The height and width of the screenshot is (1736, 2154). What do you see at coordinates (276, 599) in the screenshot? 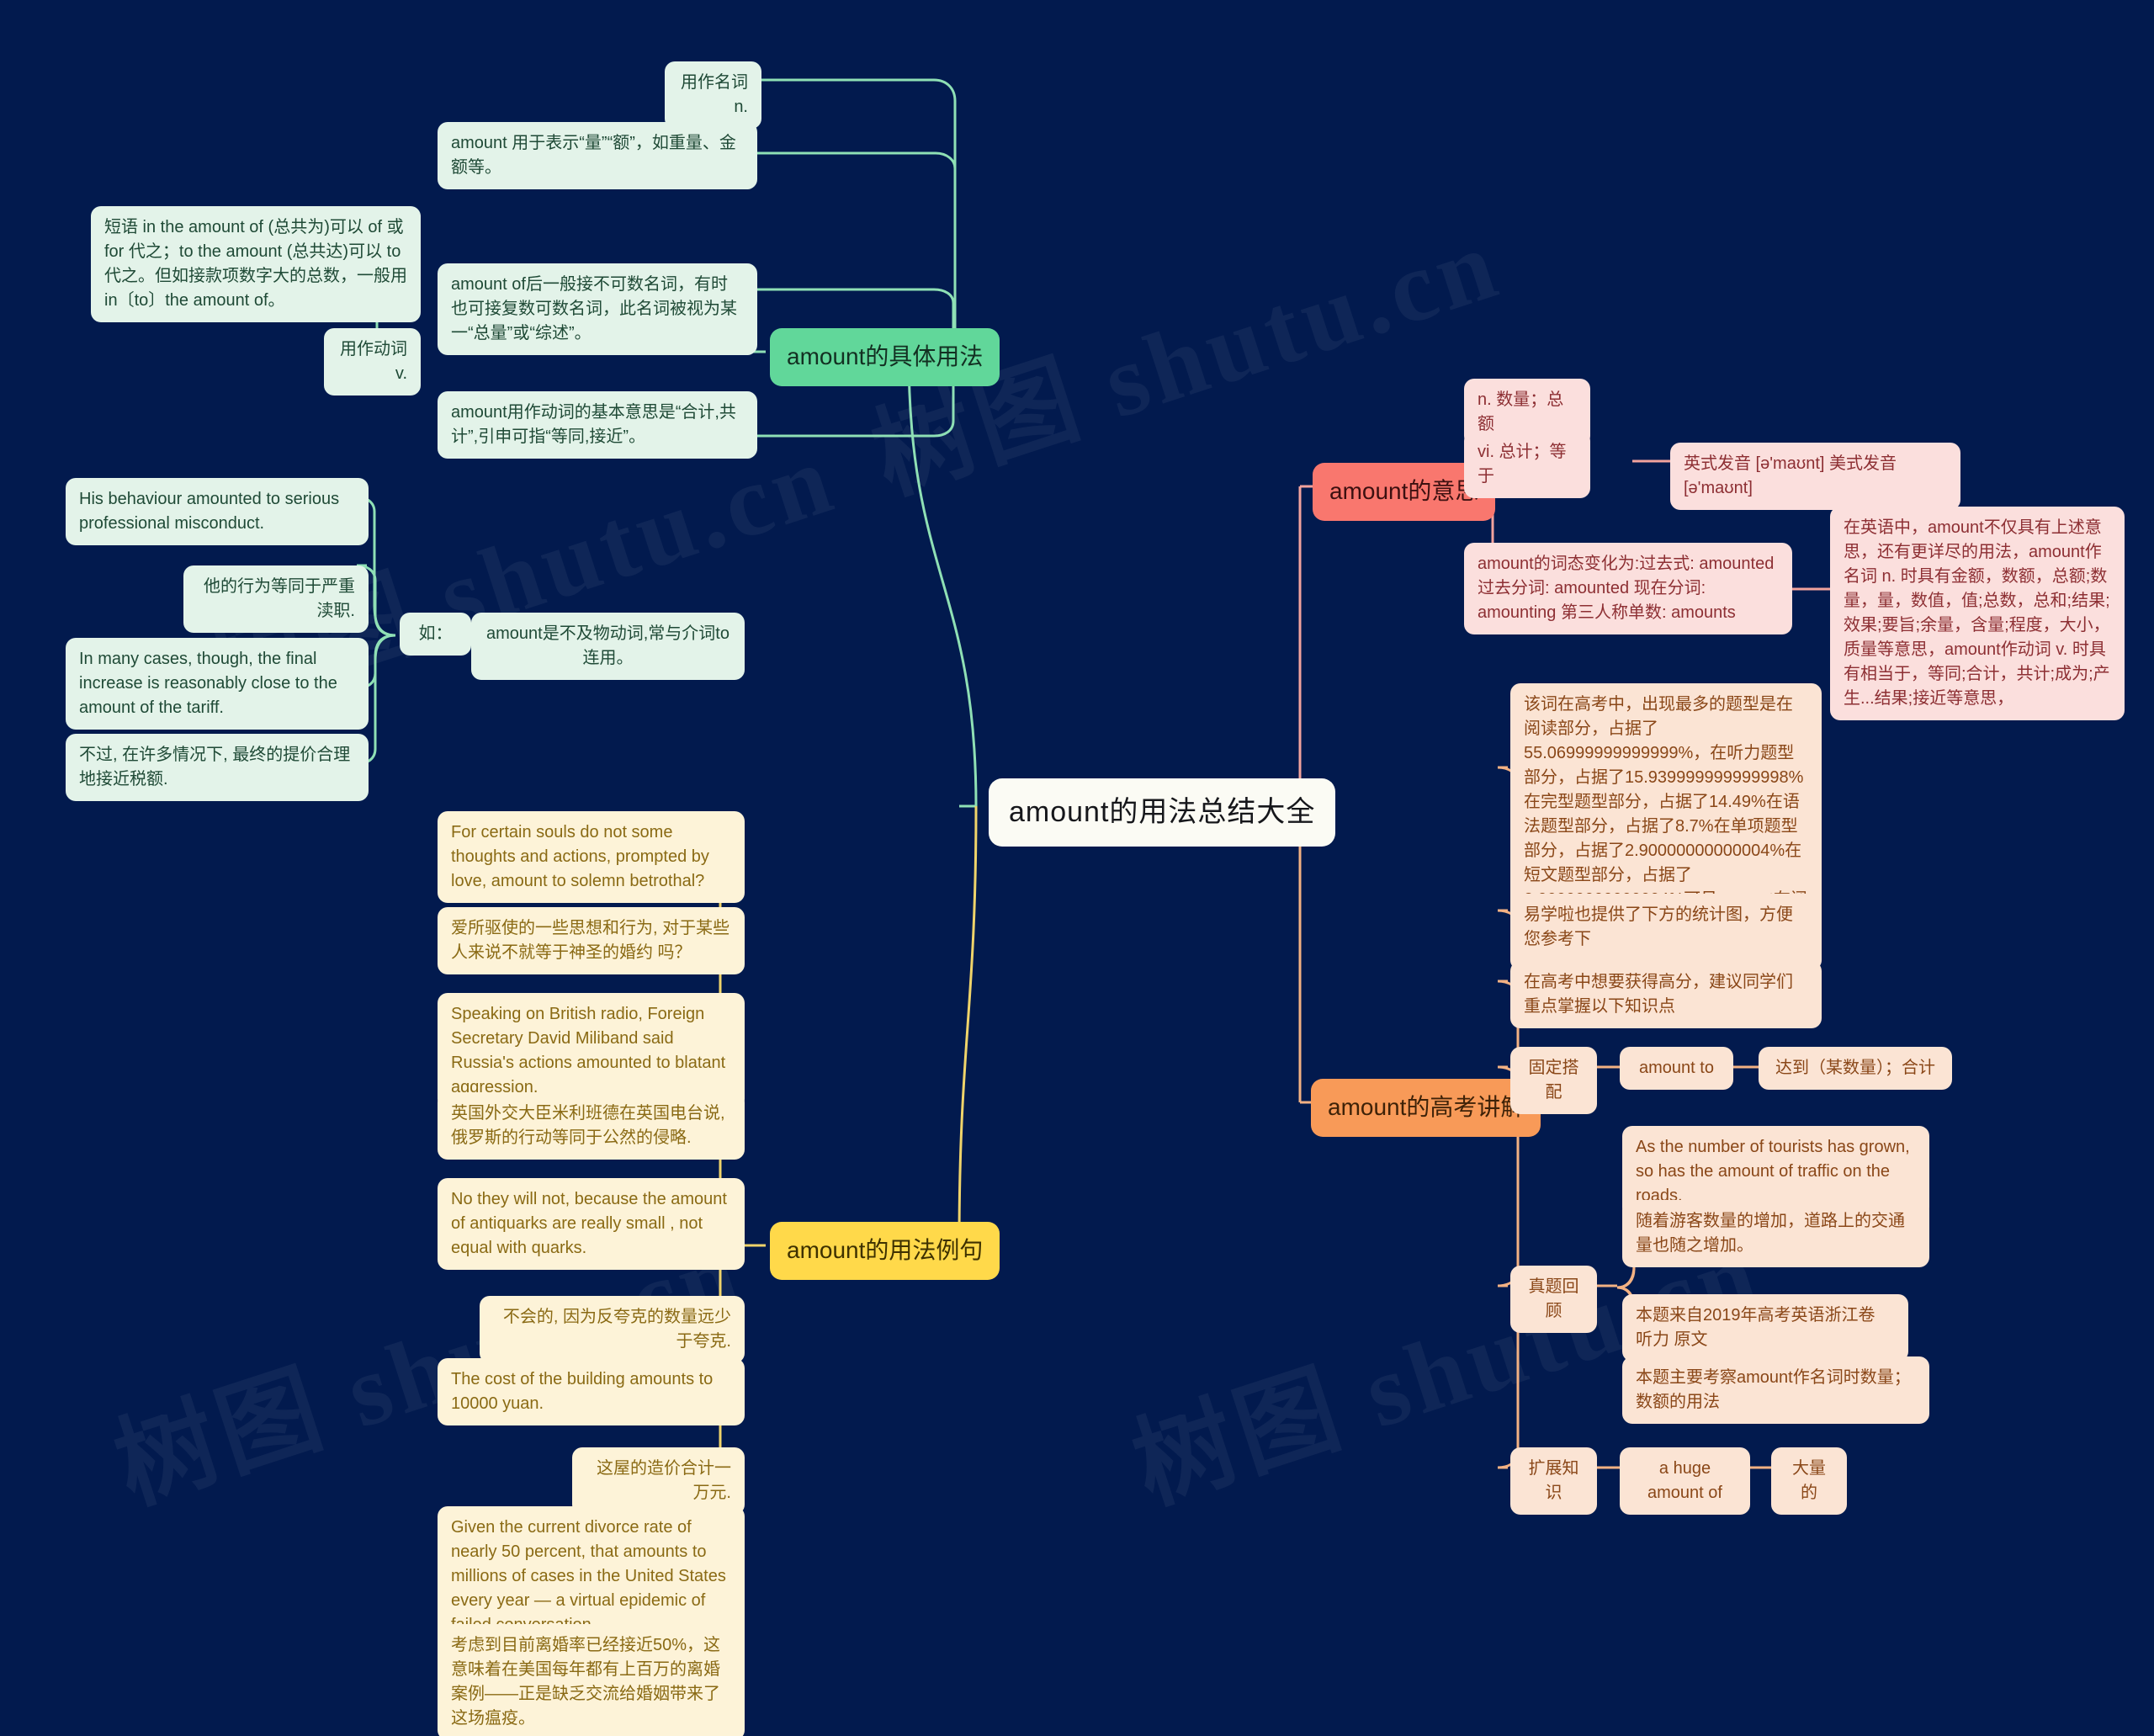
I see `usage-example-2: 他的行为等同于严重渎职.` at bounding box center [276, 599].